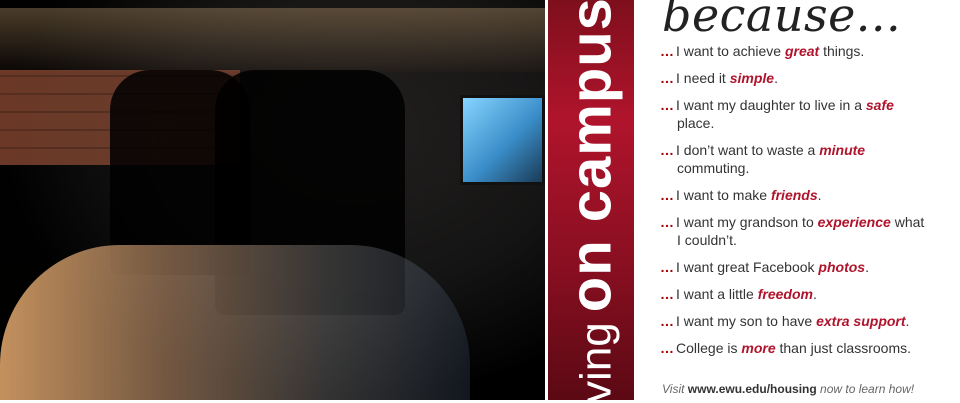 The image size is (960, 403). What do you see at coordinates (502, 140) in the screenshot?
I see `tv-monitor` at bounding box center [502, 140].